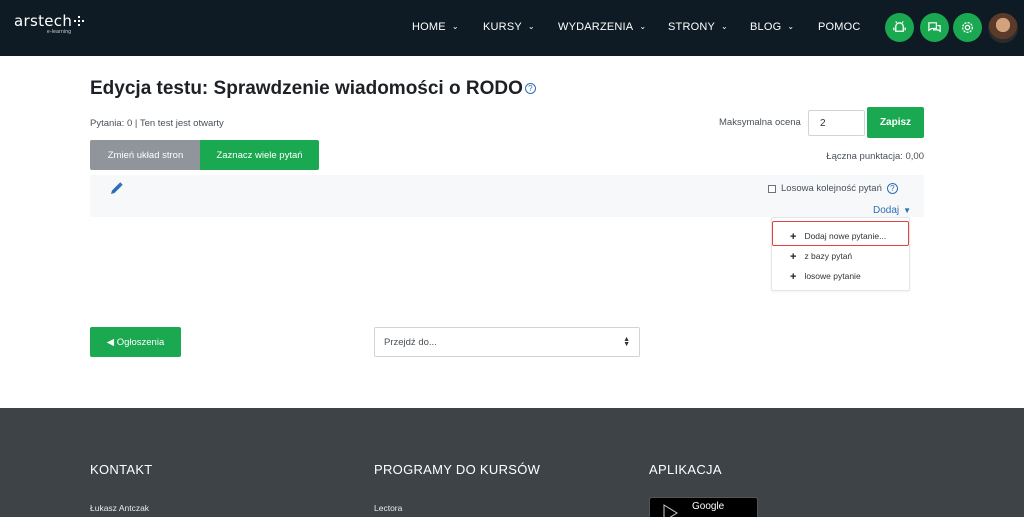 The image size is (1024, 517). What do you see at coordinates (43, 21) in the screenshot?
I see `logo-text: arstech` at bounding box center [43, 21].